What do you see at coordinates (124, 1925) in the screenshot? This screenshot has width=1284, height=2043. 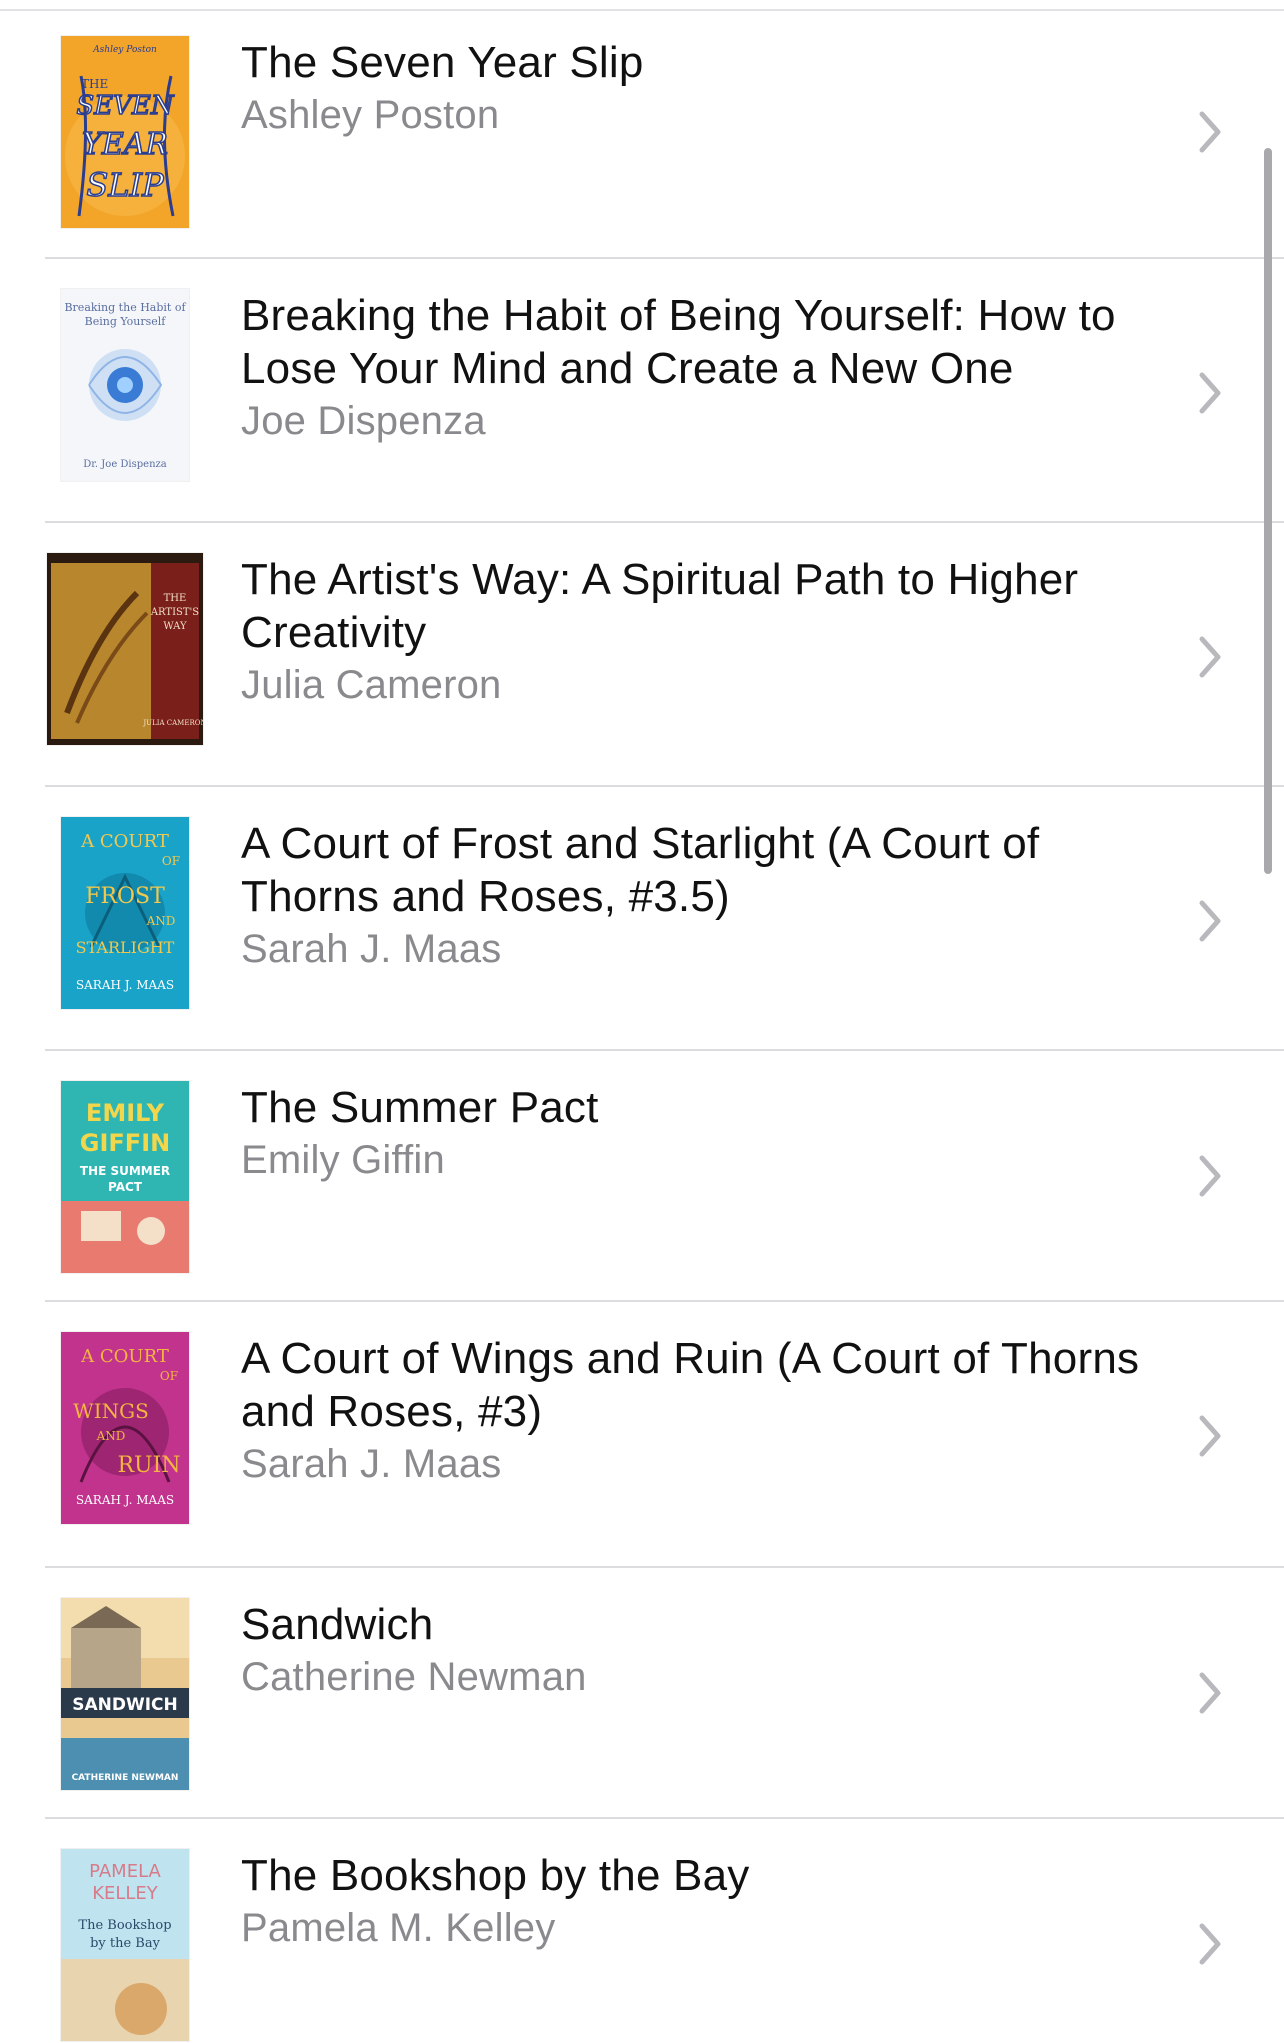 I see `svg-text: The Bookshop` at bounding box center [124, 1925].